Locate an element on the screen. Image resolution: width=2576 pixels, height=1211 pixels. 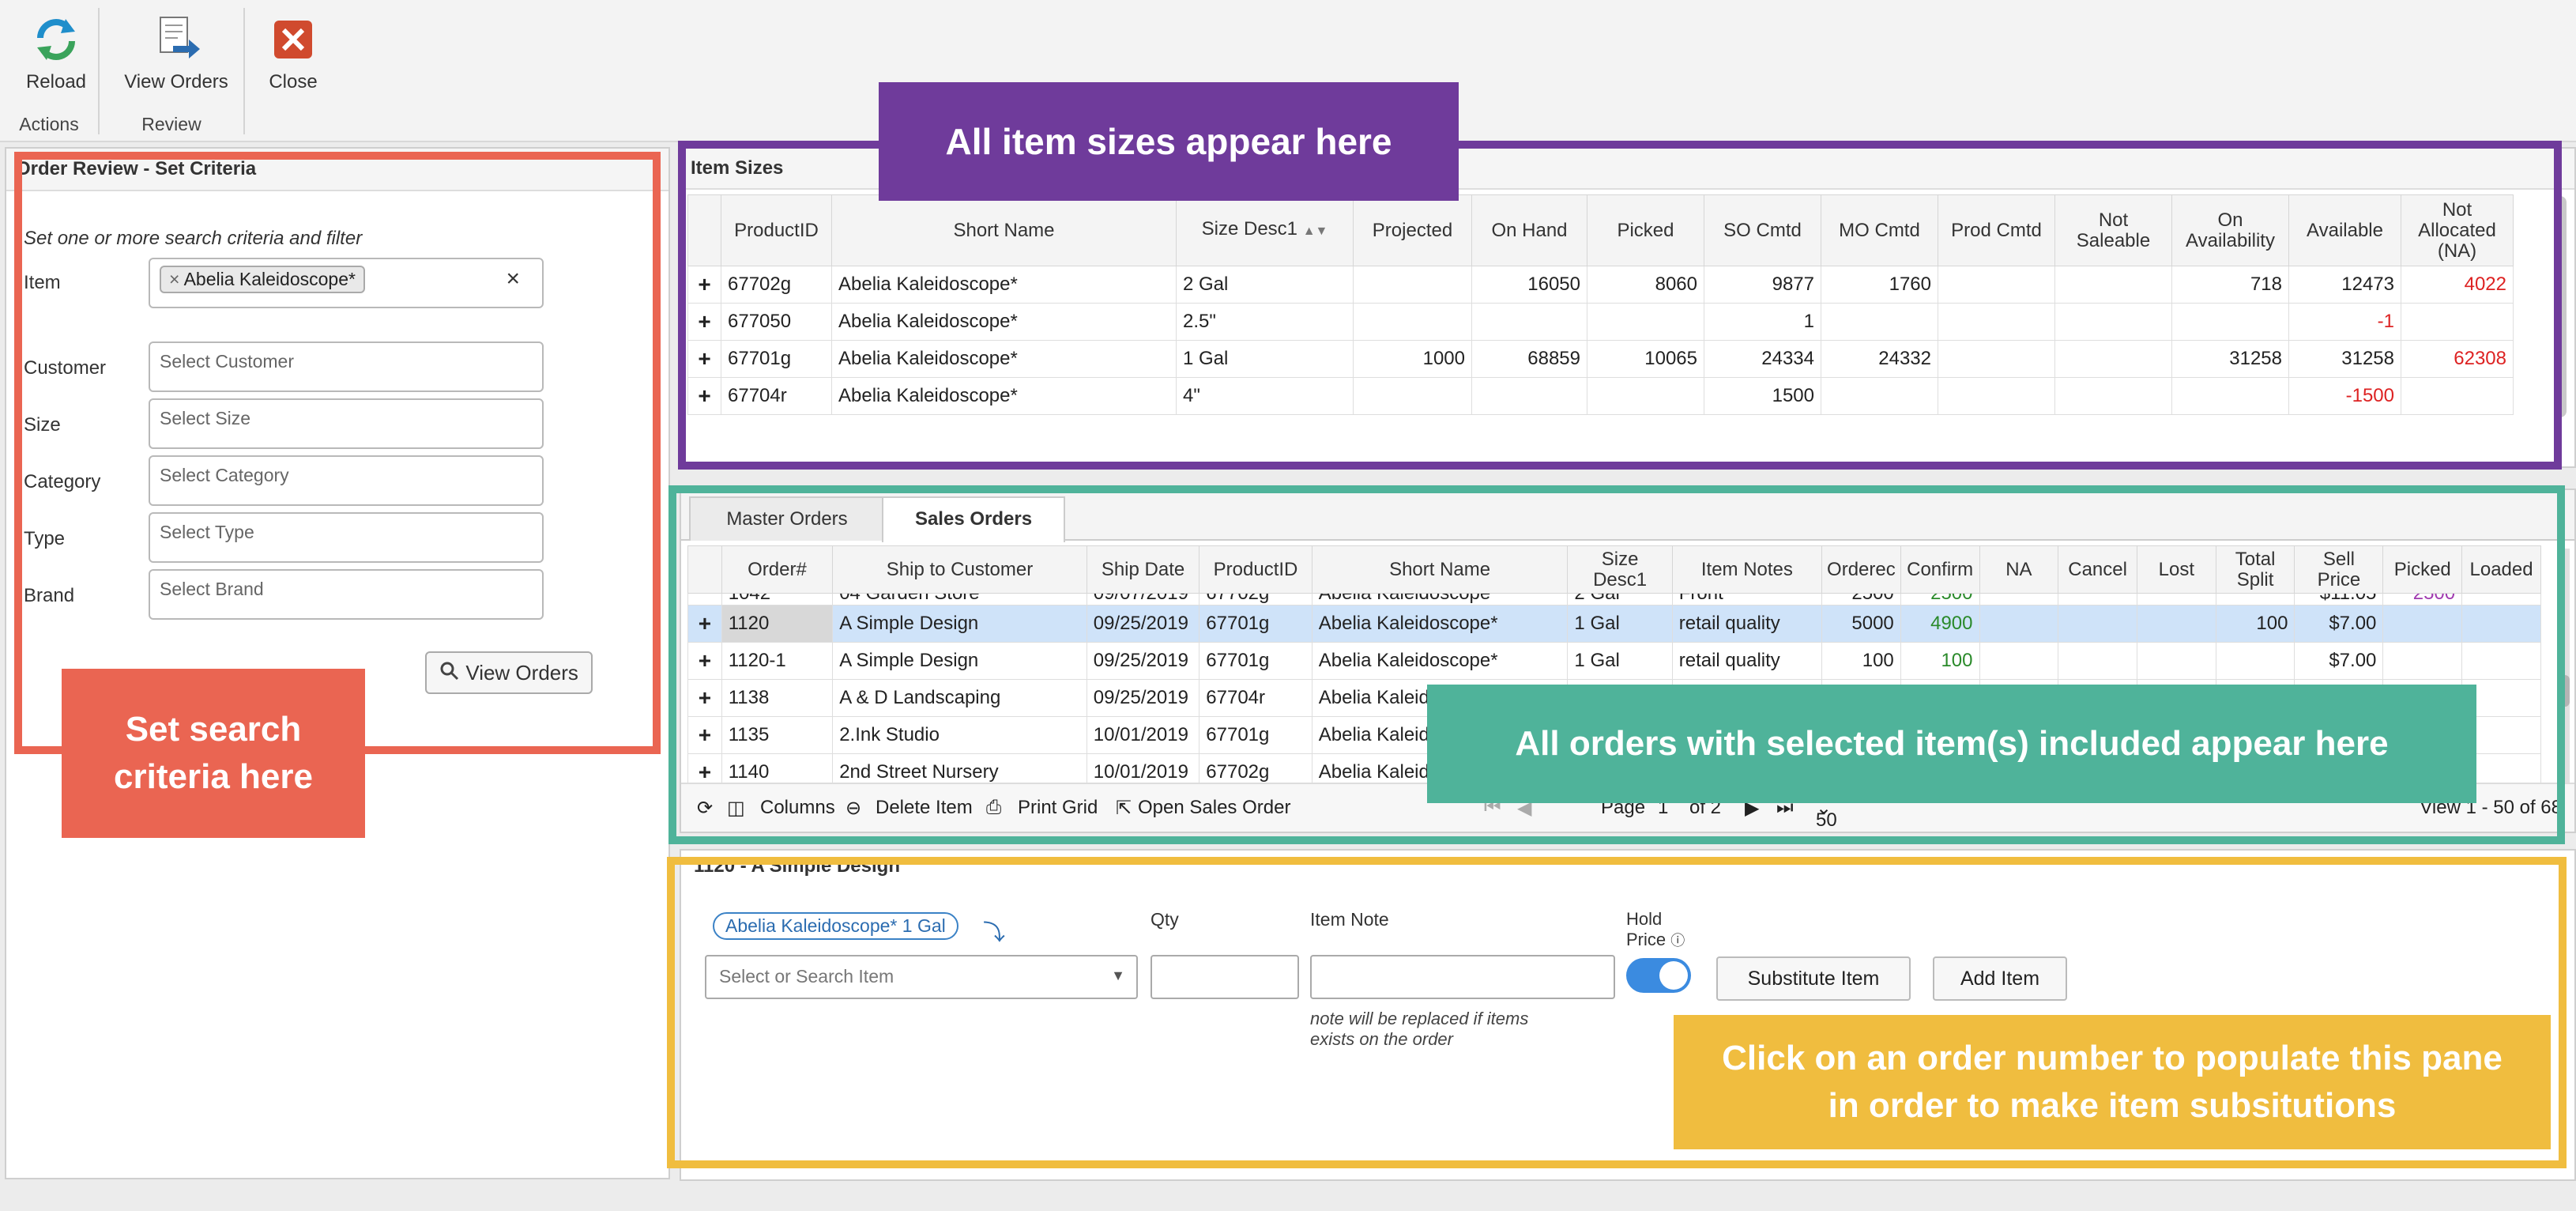
callout-item-sizes: All item sizes appear here is located at coordinates (1169, 141).